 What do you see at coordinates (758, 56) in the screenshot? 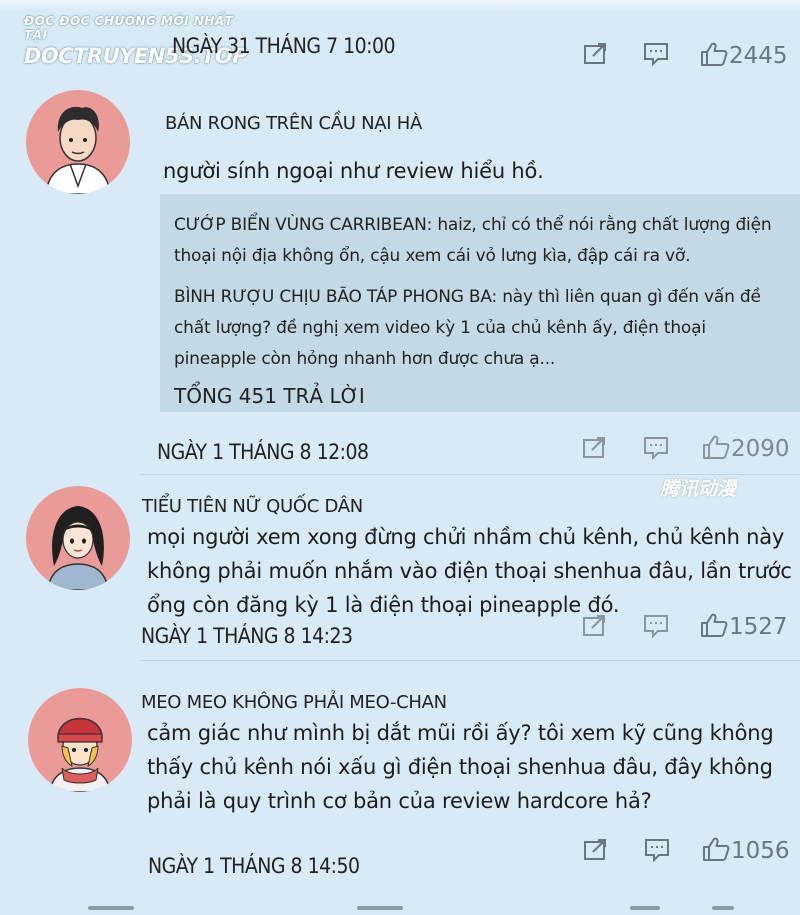
I see `like-count: 2445` at bounding box center [758, 56].